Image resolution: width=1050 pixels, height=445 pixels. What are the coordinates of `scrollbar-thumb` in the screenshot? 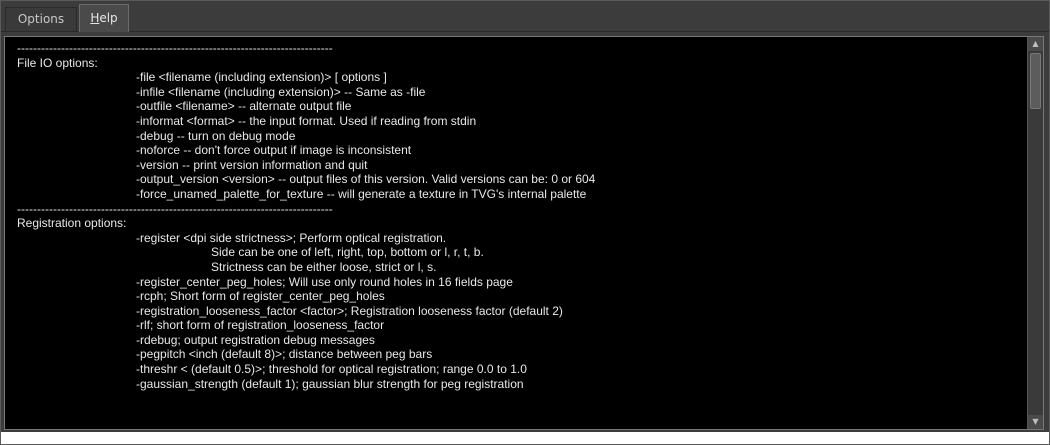 It's located at (1035, 81).